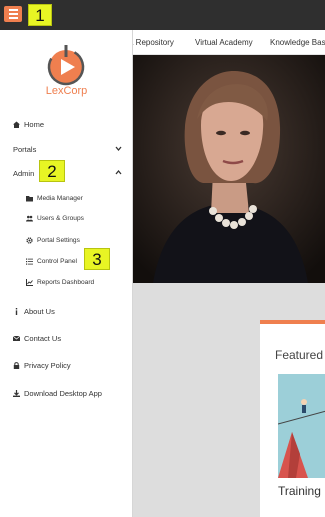 The image size is (325, 517). Describe the element at coordinates (67, 173) in the screenshot. I see `sidebar-item-admin: Admin` at that location.